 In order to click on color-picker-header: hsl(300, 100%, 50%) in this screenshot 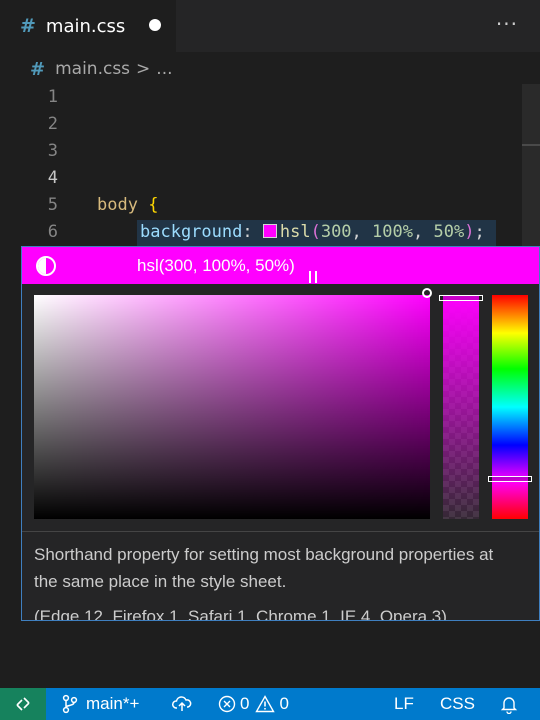, I will do `click(280, 265)`.